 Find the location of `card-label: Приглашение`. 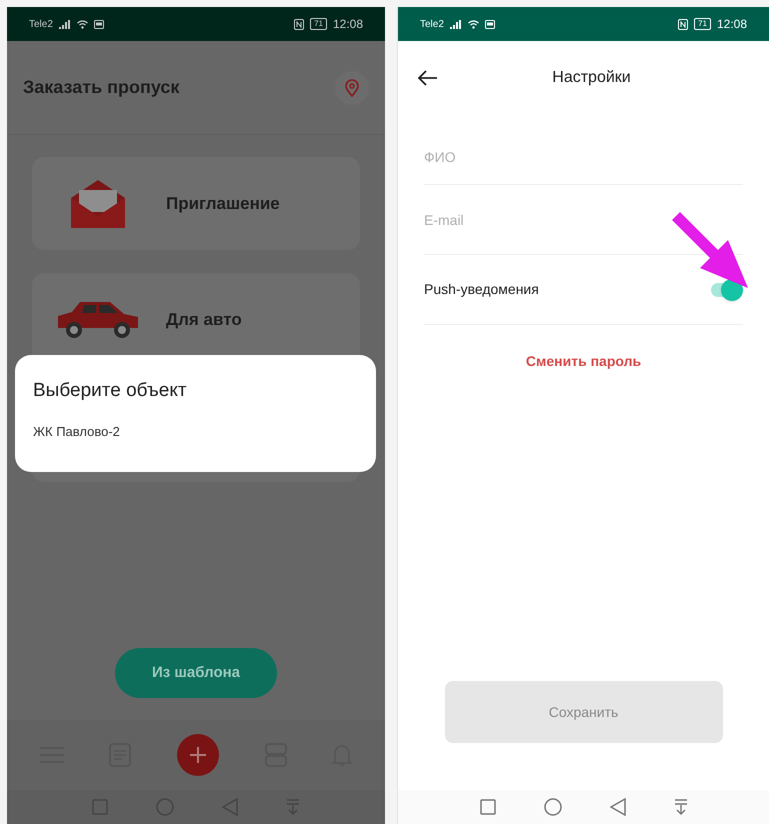

card-label: Приглашение is located at coordinates (223, 203).